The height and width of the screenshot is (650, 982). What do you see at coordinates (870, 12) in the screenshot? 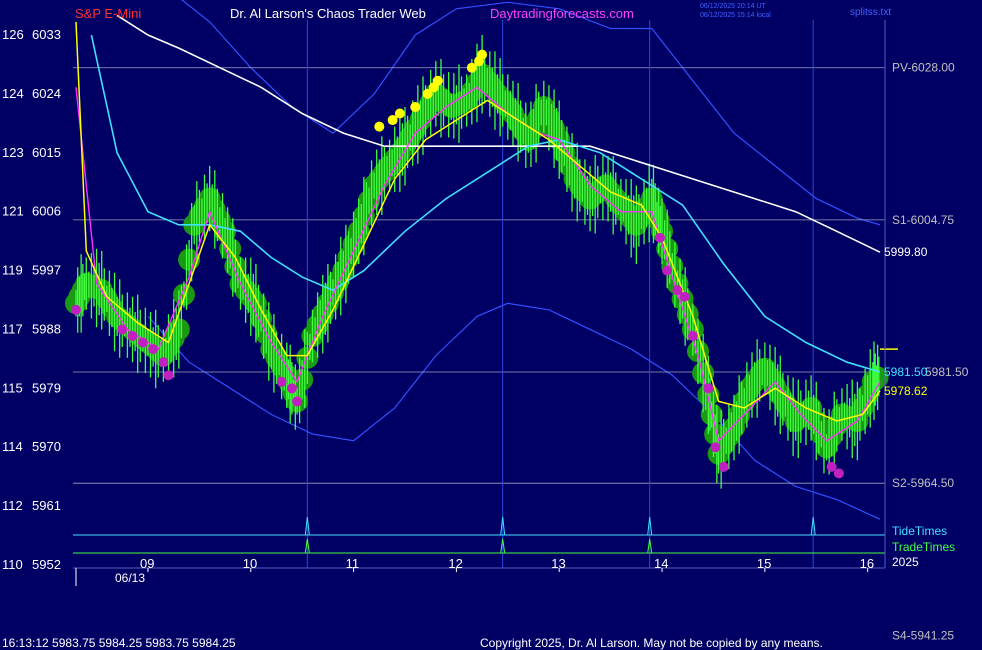
I see `data-file-label: splitss.txt` at bounding box center [870, 12].